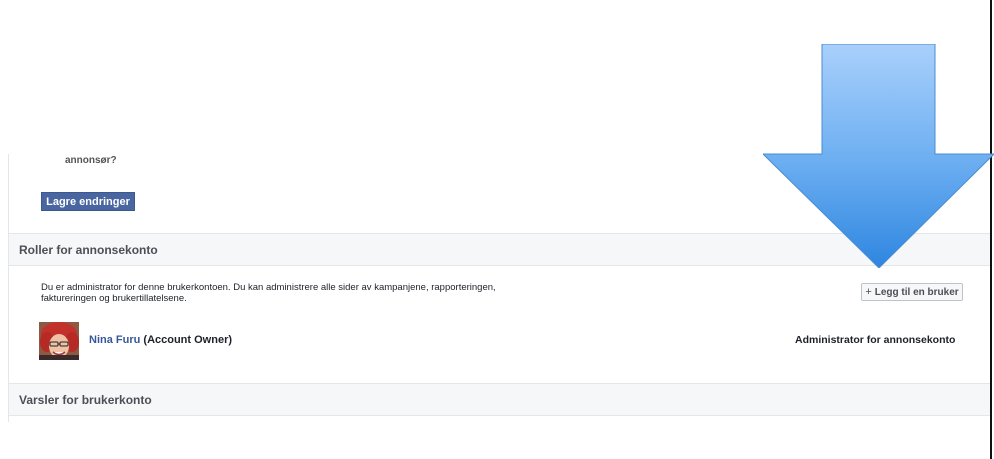 This screenshot has width=994, height=459. Describe the element at coordinates (59, 341) in the screenshot. I see `avatar` at that location.